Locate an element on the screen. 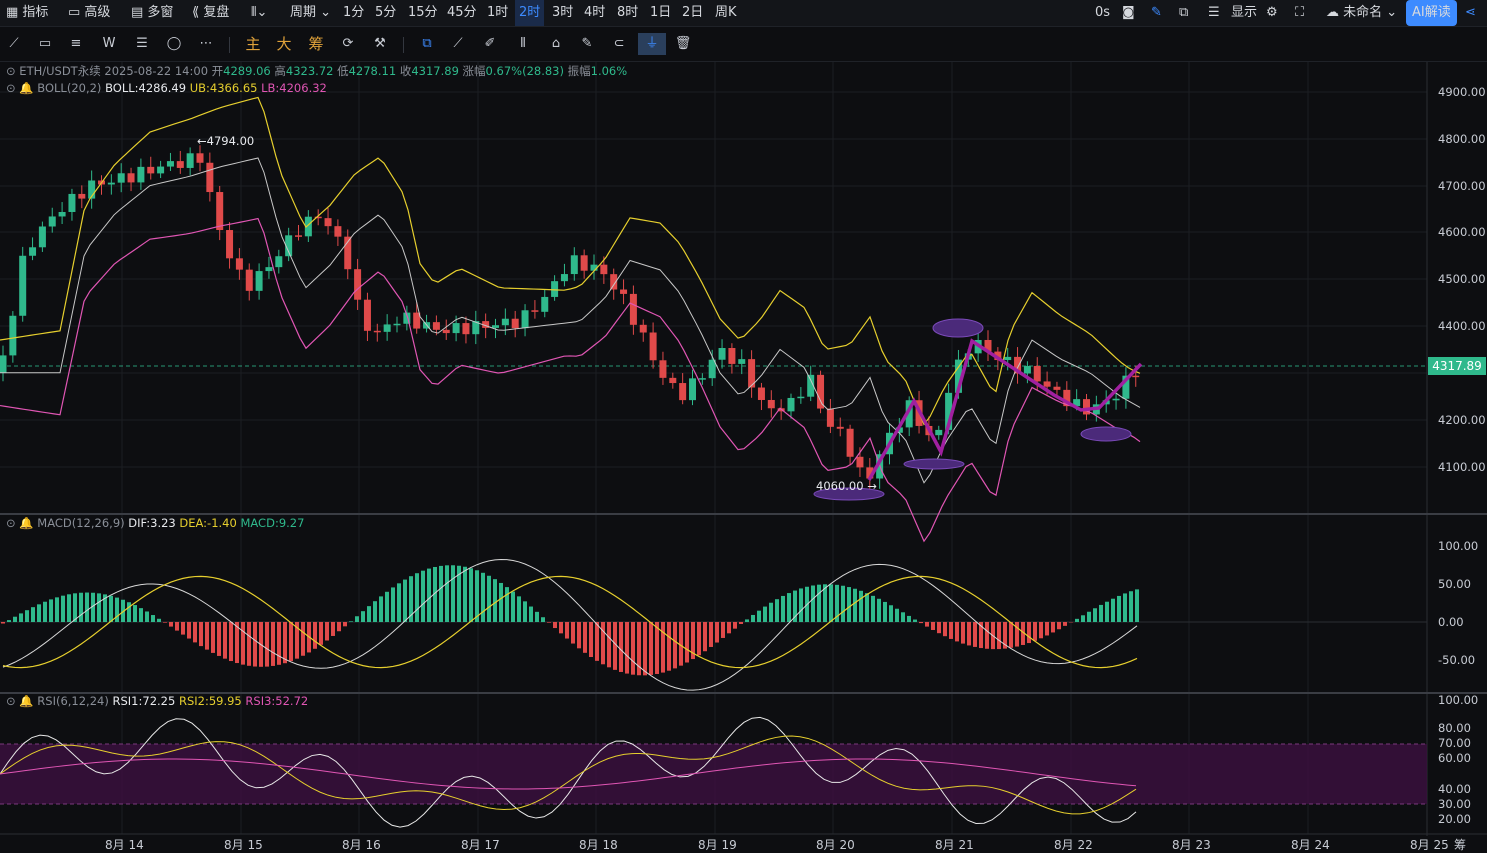  trash-icon: 🗑 is located at coordinates (683, 44).